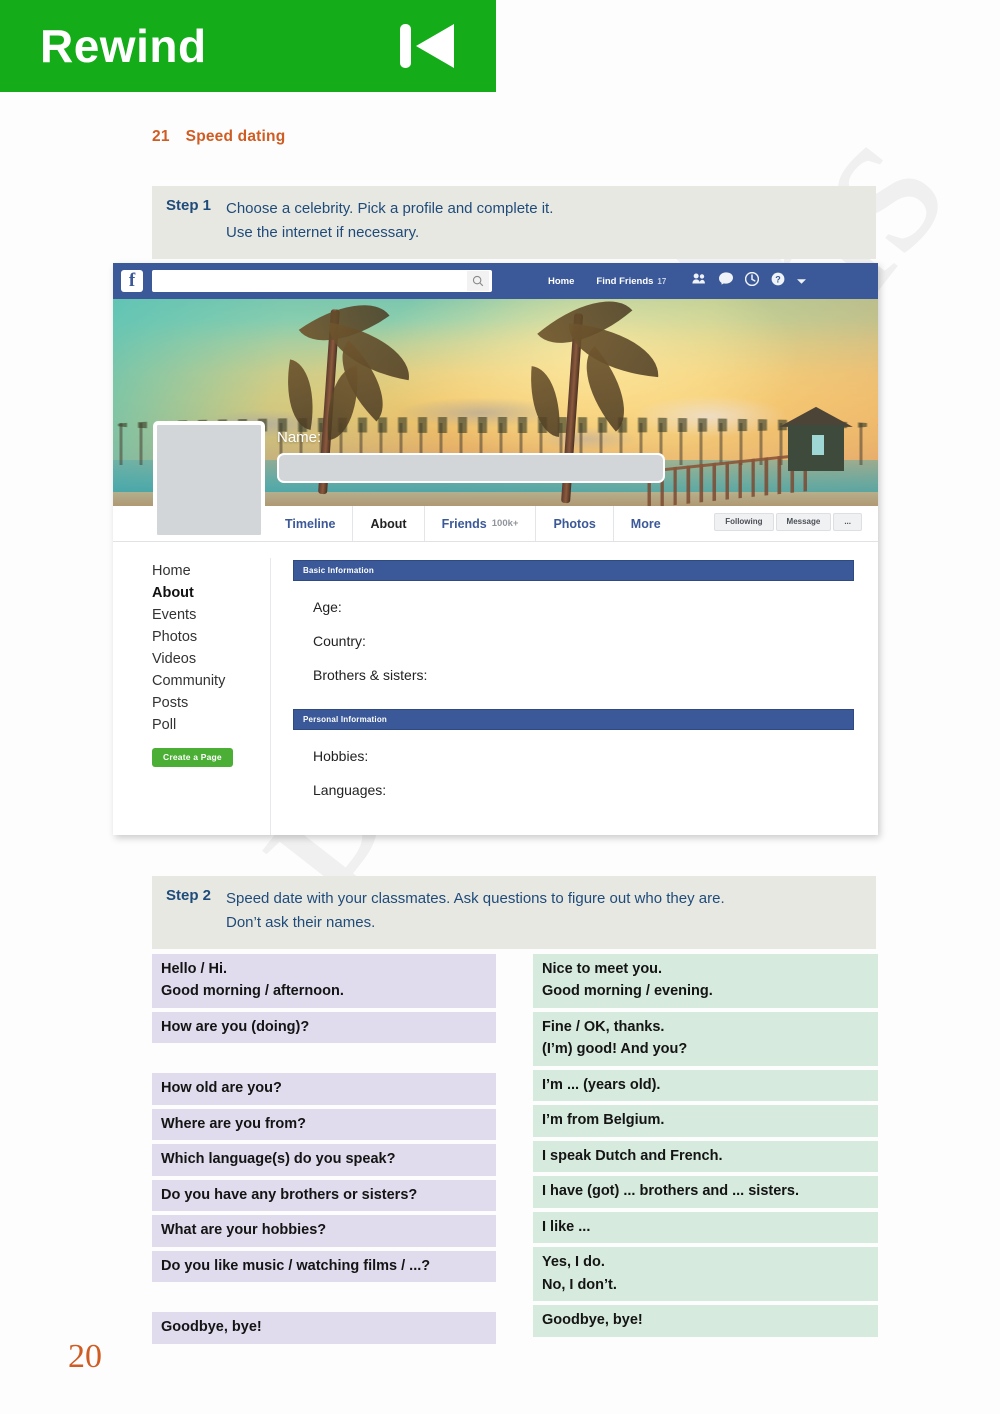 This screenshot has height=1414, width=1000. I want to click on basic-information-heading: Basic Information, so click(573, 570).